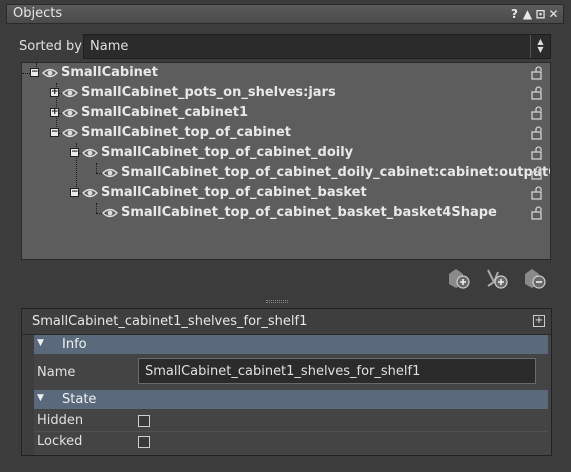  What do you see at coordinates (144, 442) in the screenshot?
I see `locked-checkbox` at bounding box center [144, 442].